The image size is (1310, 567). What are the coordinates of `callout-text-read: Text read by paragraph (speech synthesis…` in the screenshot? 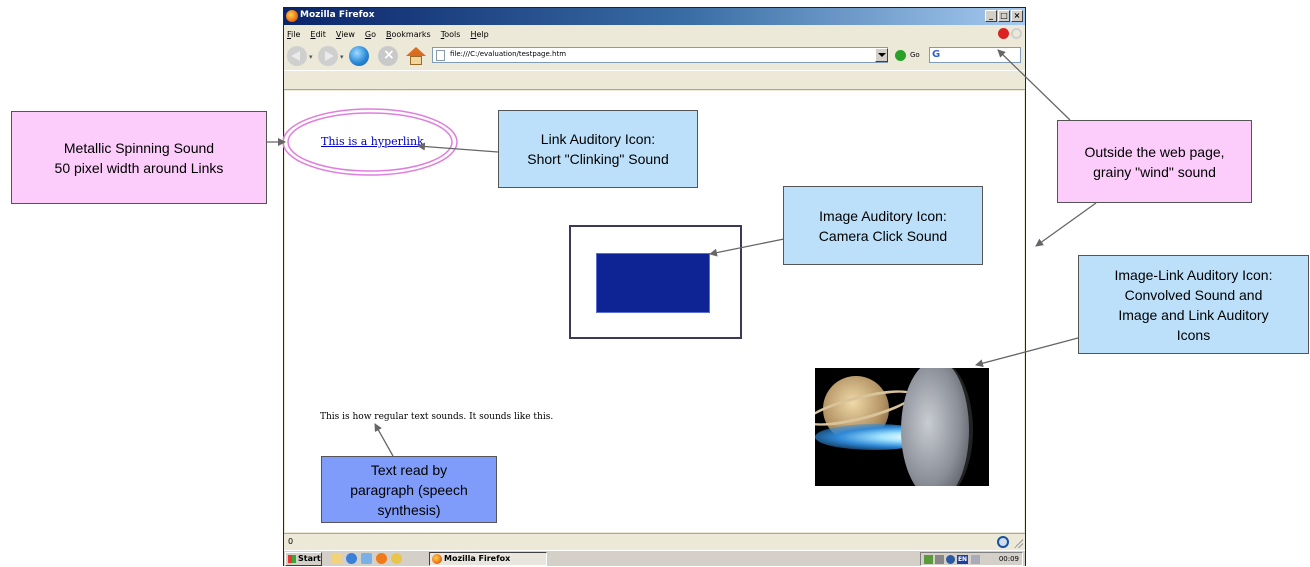 It's located at (409, 489).